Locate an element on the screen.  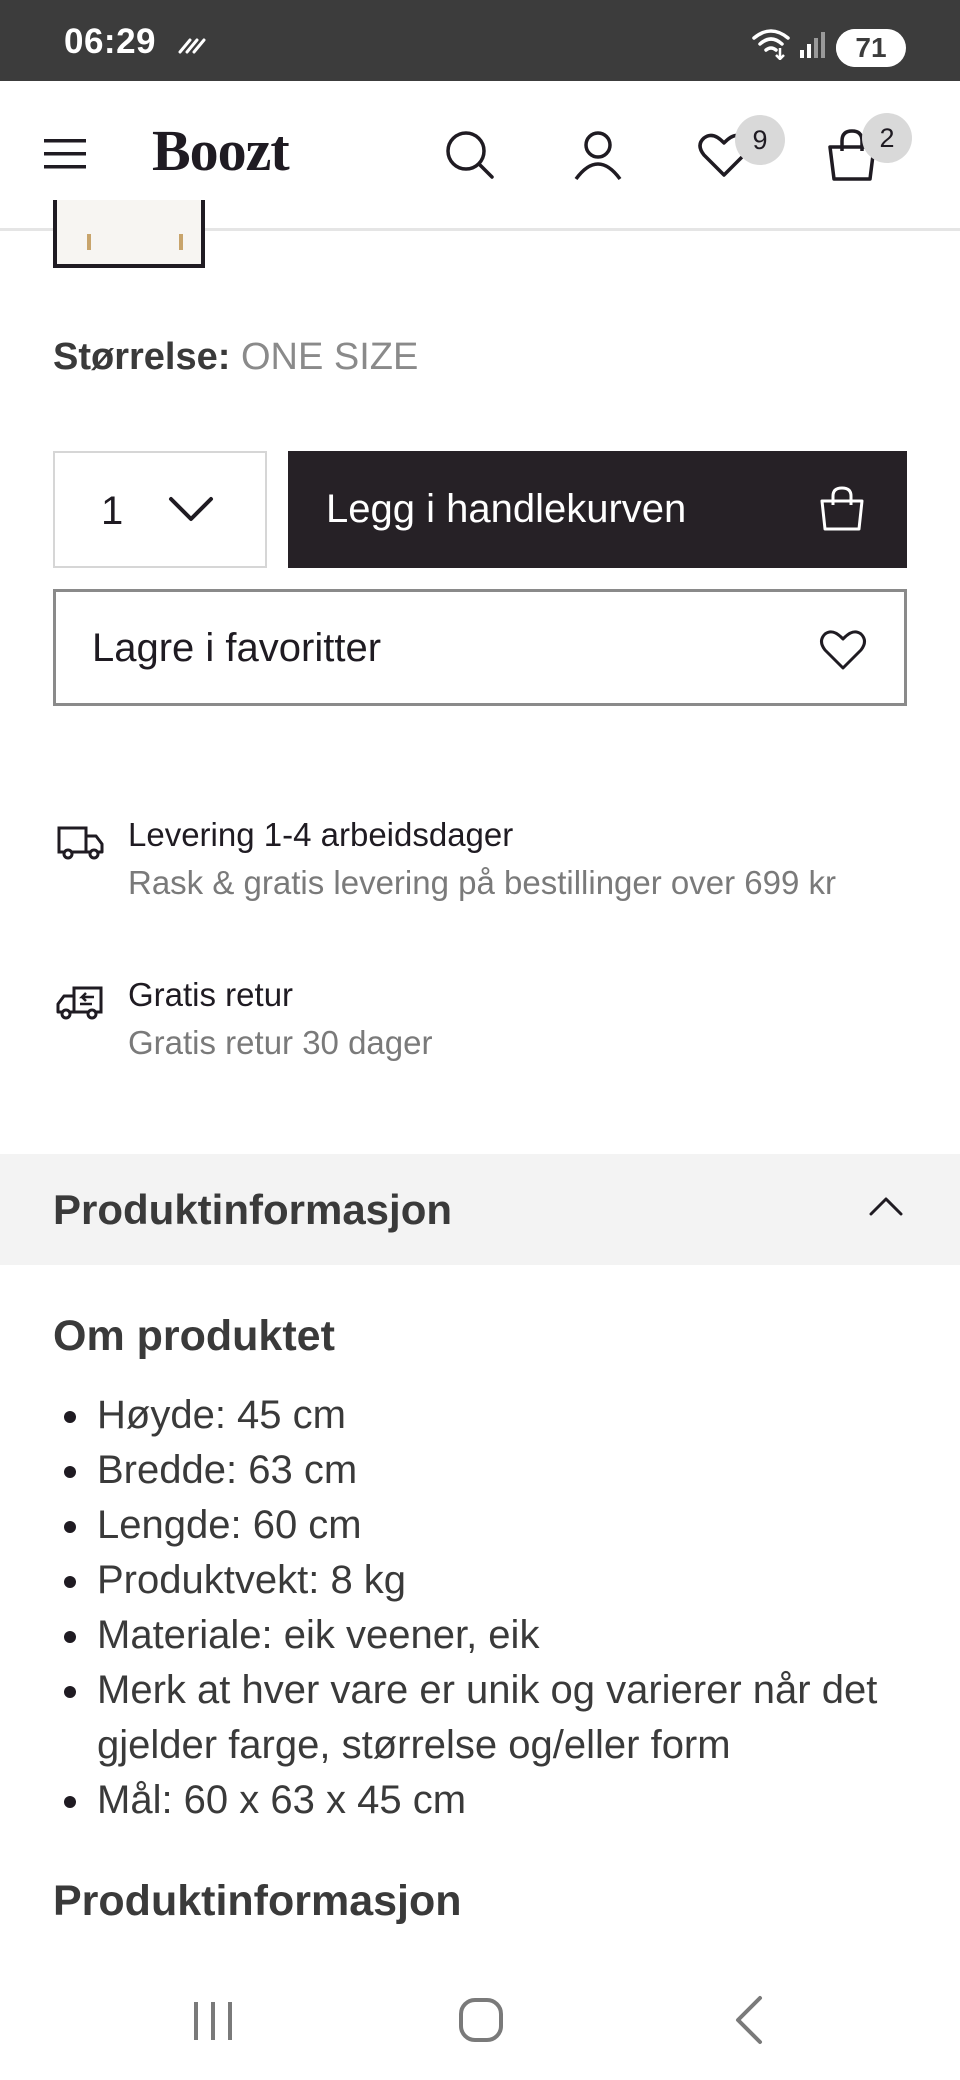
size-label: Størrelse: is located at coordinates (142, 357).